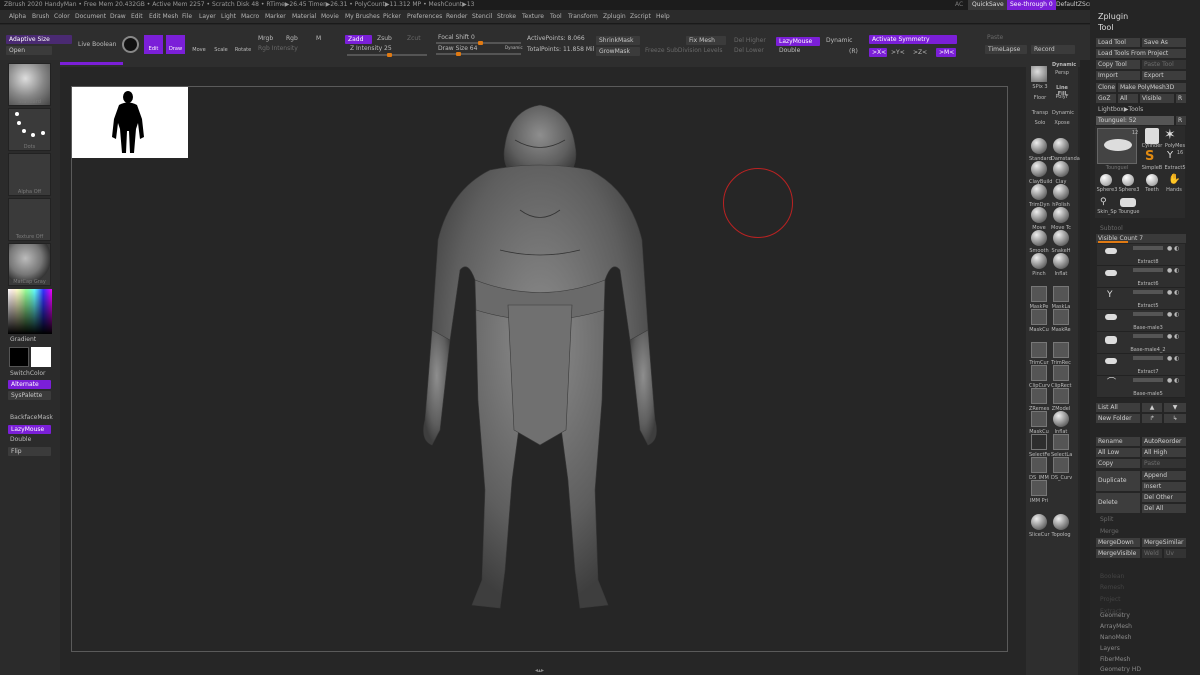  I want to click on navigation-thumbnail, so click(130, 122).